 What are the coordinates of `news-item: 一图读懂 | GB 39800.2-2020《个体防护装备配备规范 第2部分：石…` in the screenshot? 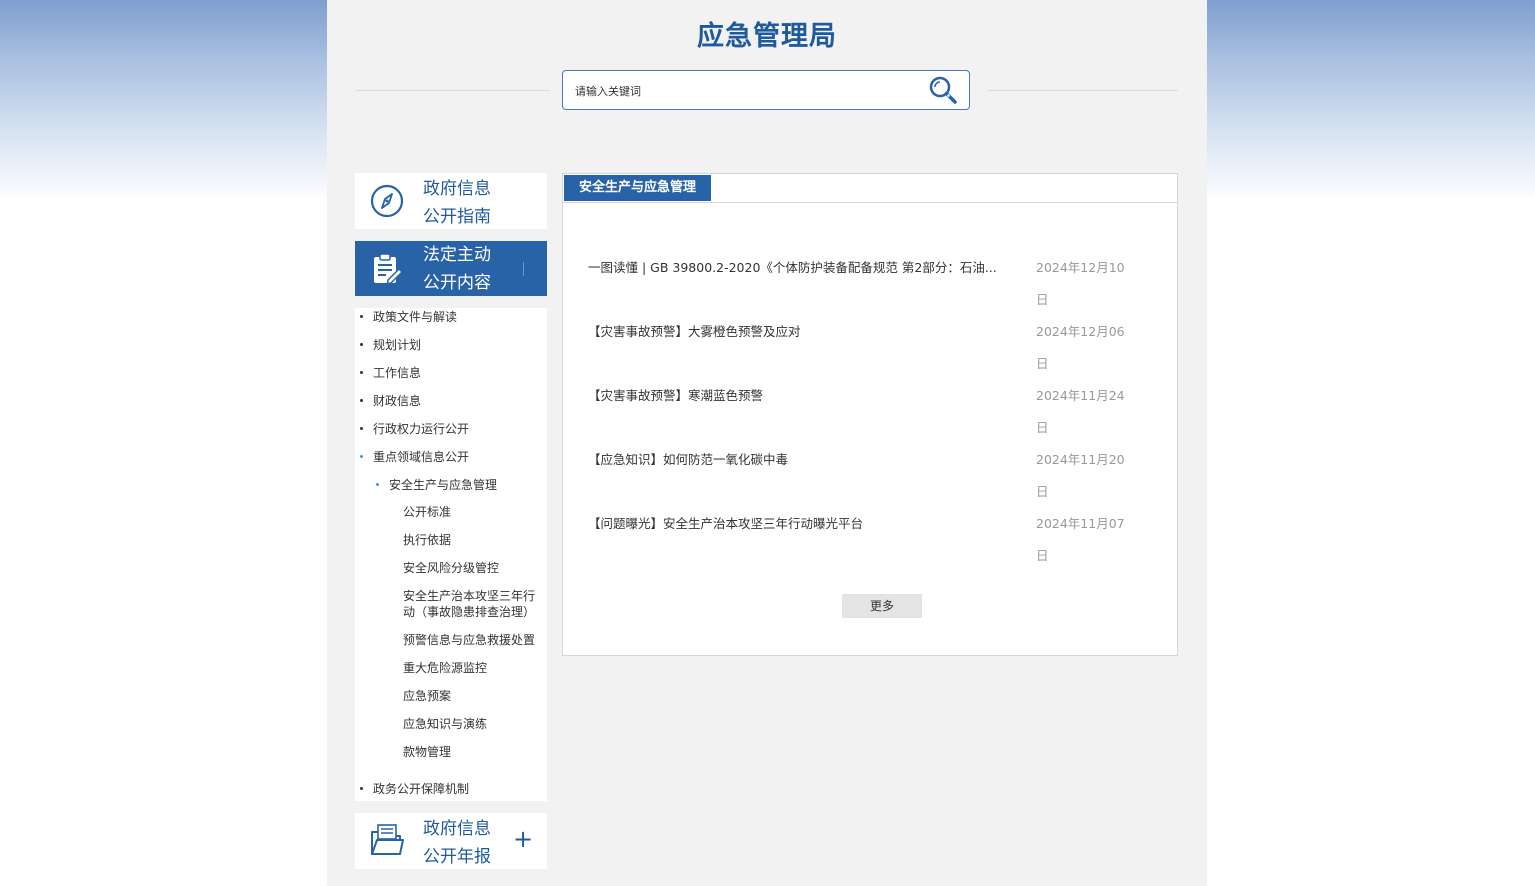 It's located at (868, 291).